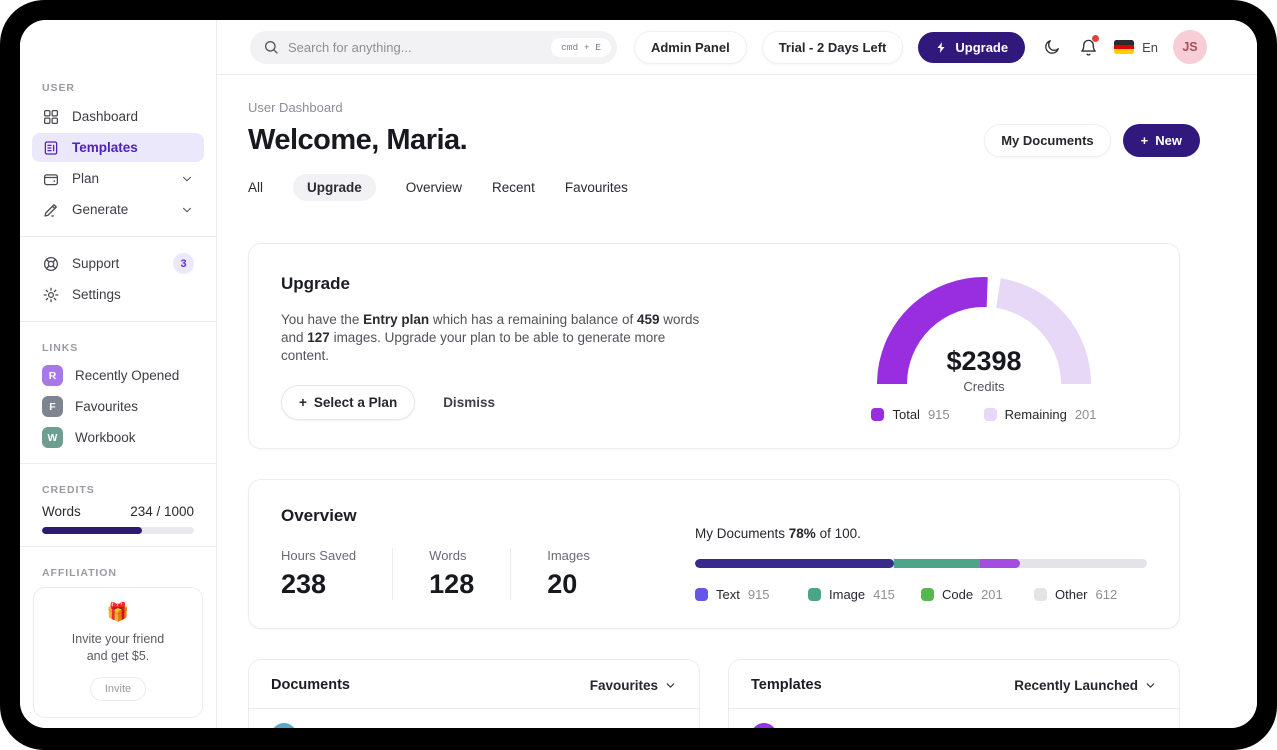 This screenshot has height=750, width=1277. Describe the element at coordinates (936, 563) in the screenshot. I see `bar-segment-image` at that location.